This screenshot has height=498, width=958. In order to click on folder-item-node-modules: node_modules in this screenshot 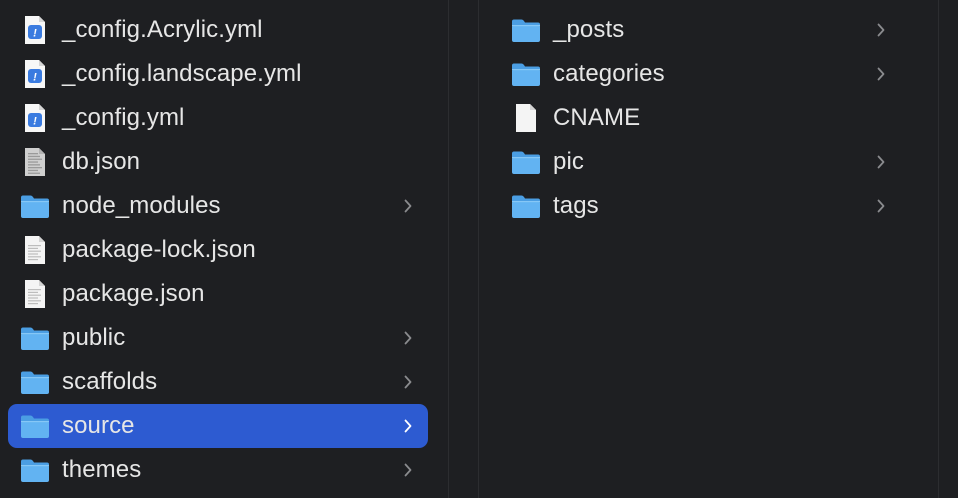, I will do `click(218, 206)`.